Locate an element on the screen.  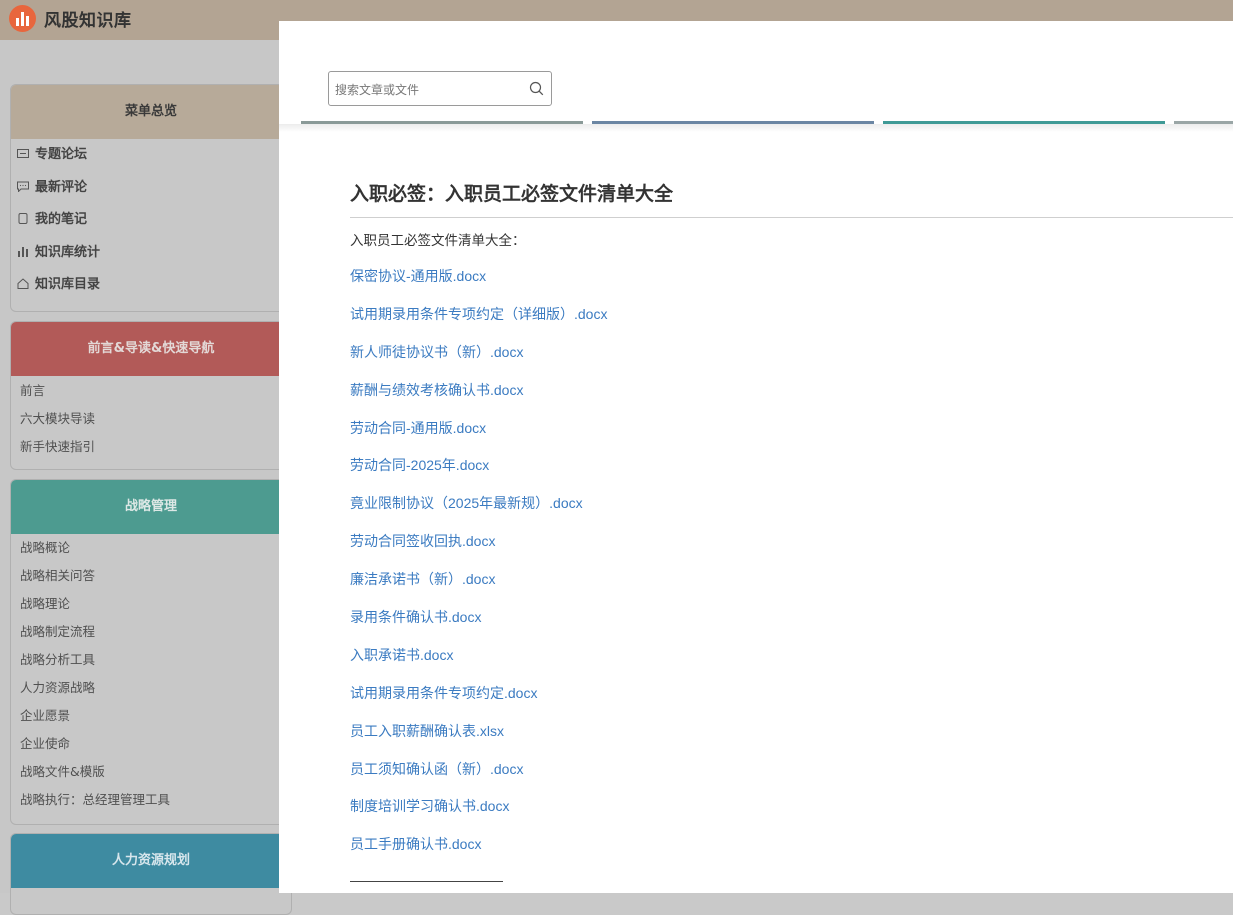
hr-planning-panel: 人力资源规划 is located at coordinates (151, 874).